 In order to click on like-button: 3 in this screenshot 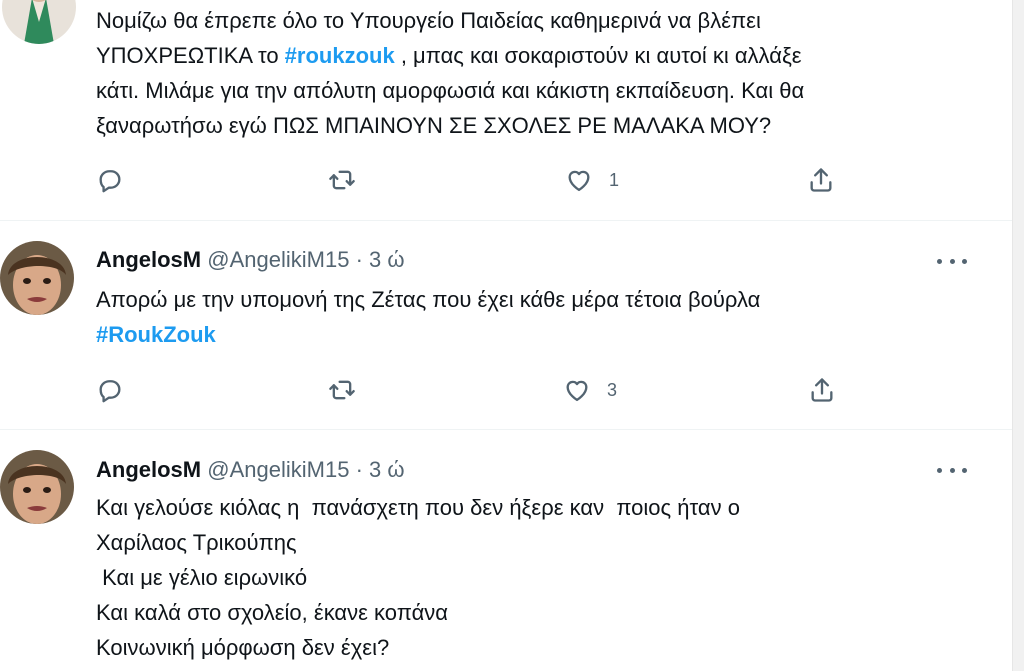, I will do `click(590, 390)`.